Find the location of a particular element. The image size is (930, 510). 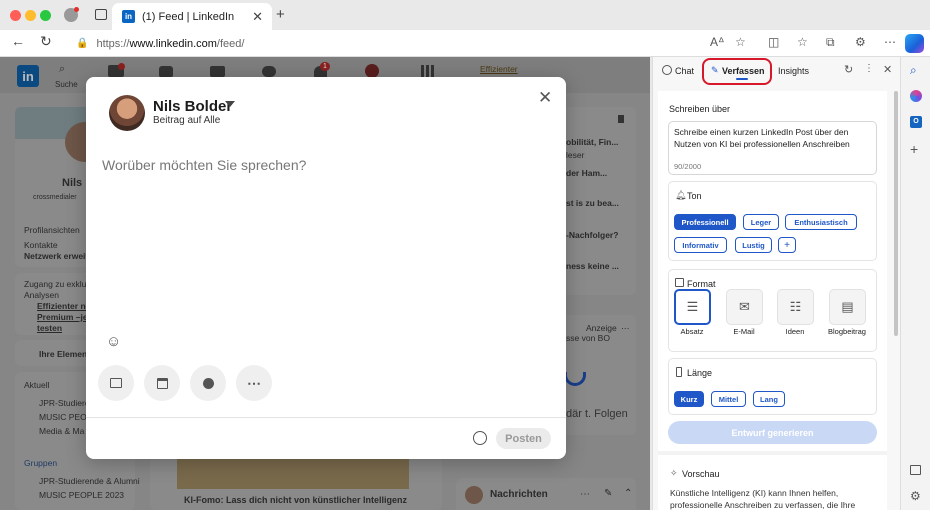

sidebar-toggle-icon is located at coordinates (915, 470).